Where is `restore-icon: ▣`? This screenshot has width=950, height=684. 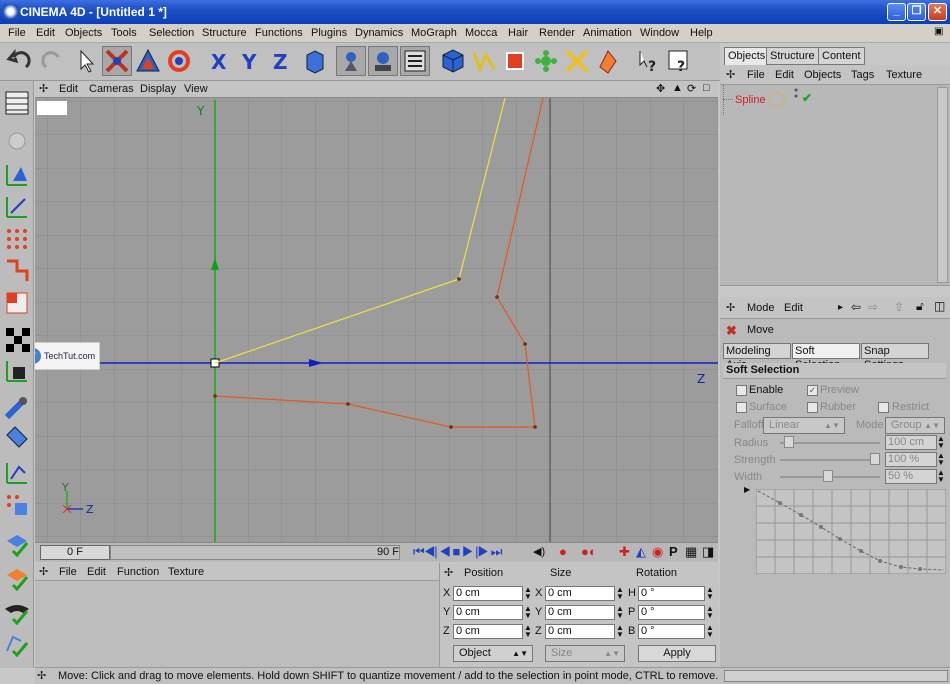 restore-icon: ▣ is located at coordinates (938, 31).